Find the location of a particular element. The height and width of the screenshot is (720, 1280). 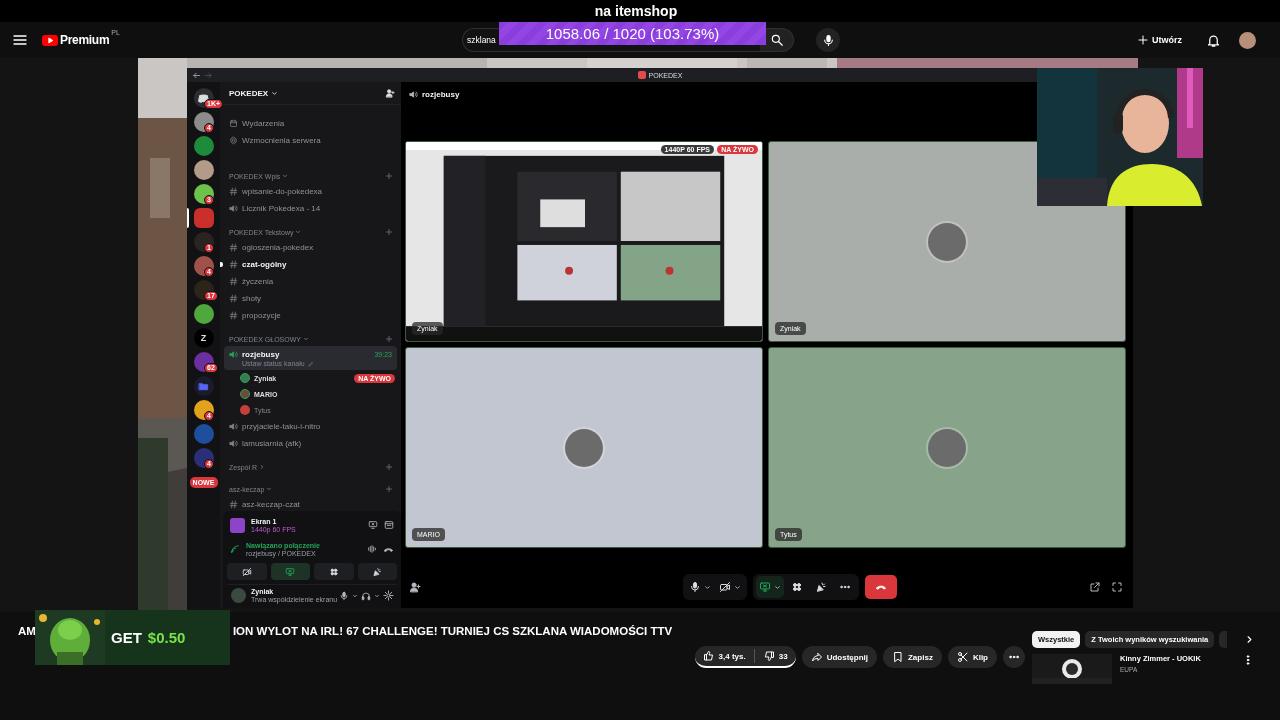

camera-off-icon is located at coordinates (246, 571).